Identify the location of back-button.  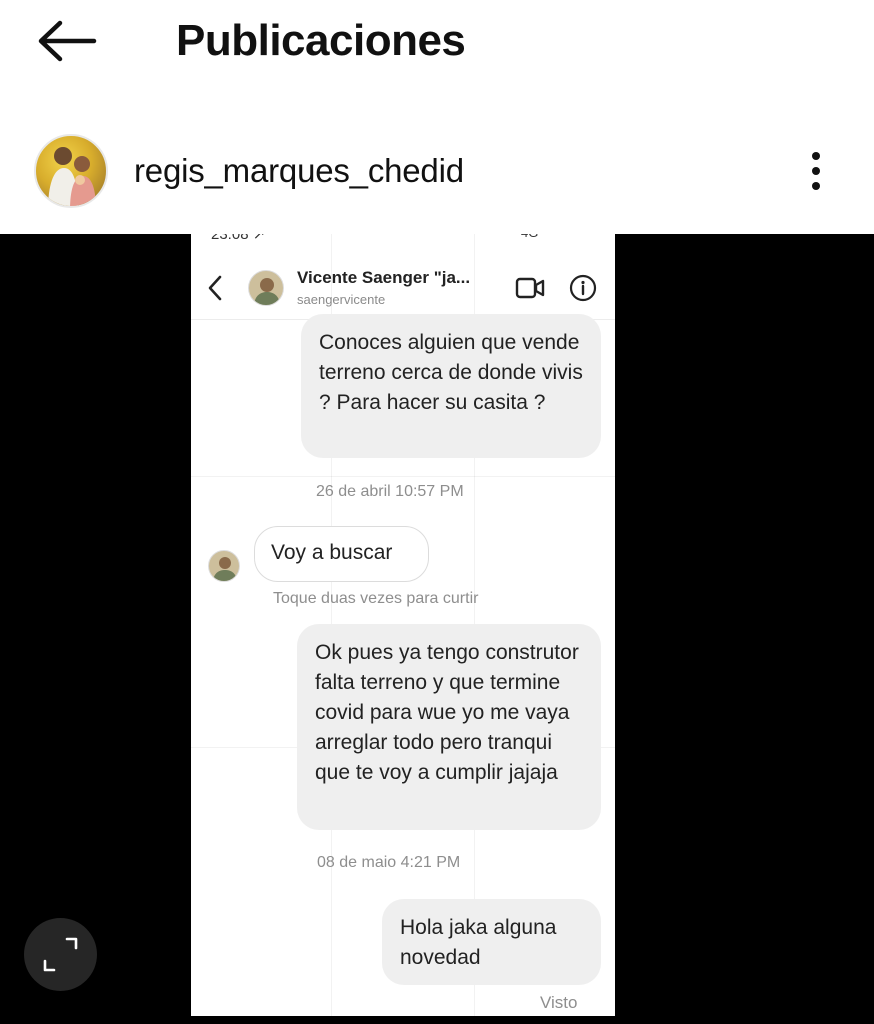
(67, 41).